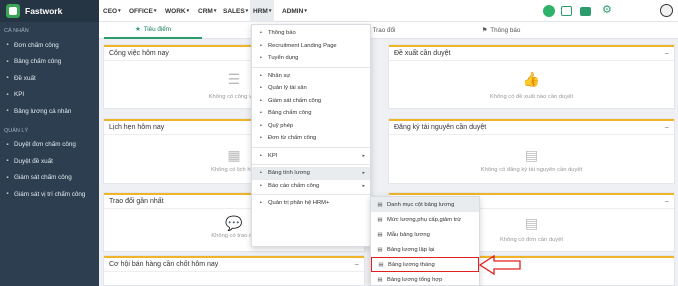 This screenshot has height=286, width=678. I want to click on chat-icon: 💬, so click(234, 223).